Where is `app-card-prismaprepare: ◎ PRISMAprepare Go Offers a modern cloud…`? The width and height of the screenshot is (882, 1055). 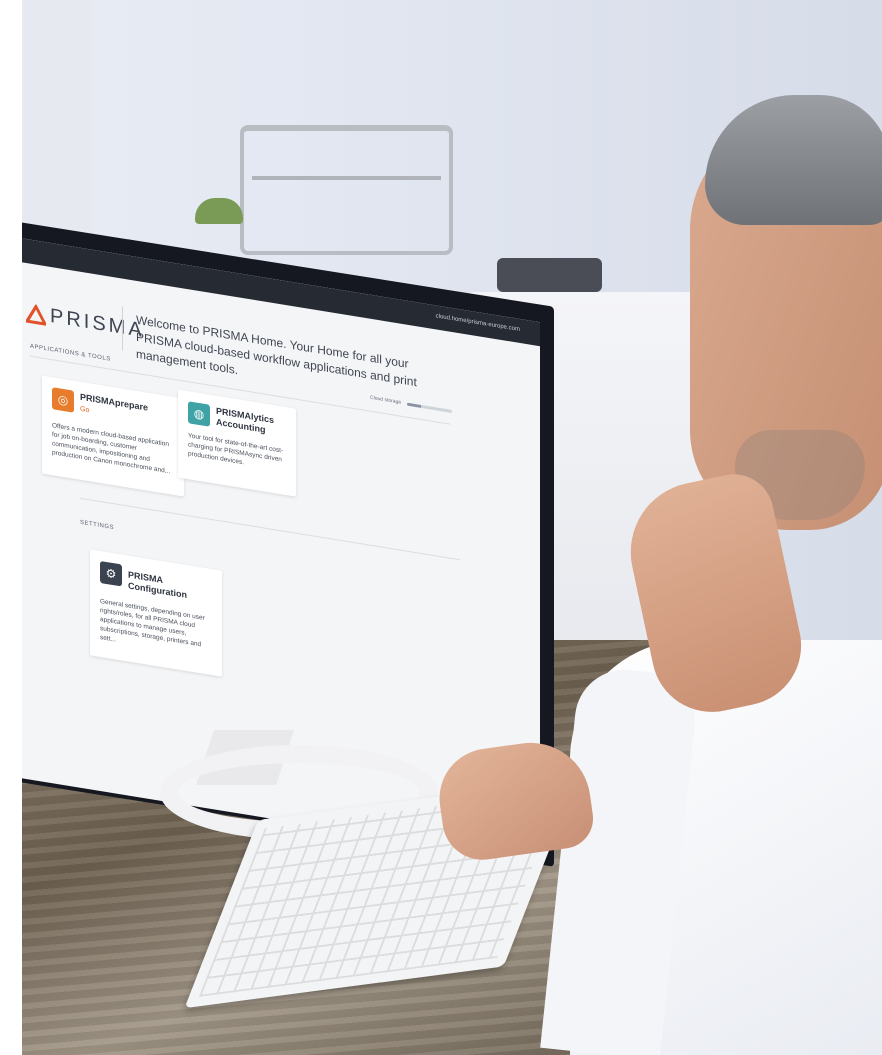
app-card-prismaprepare: ◎ PRISMAprepare Go Offers a modern cloud… is located at coordinates (113, 436).